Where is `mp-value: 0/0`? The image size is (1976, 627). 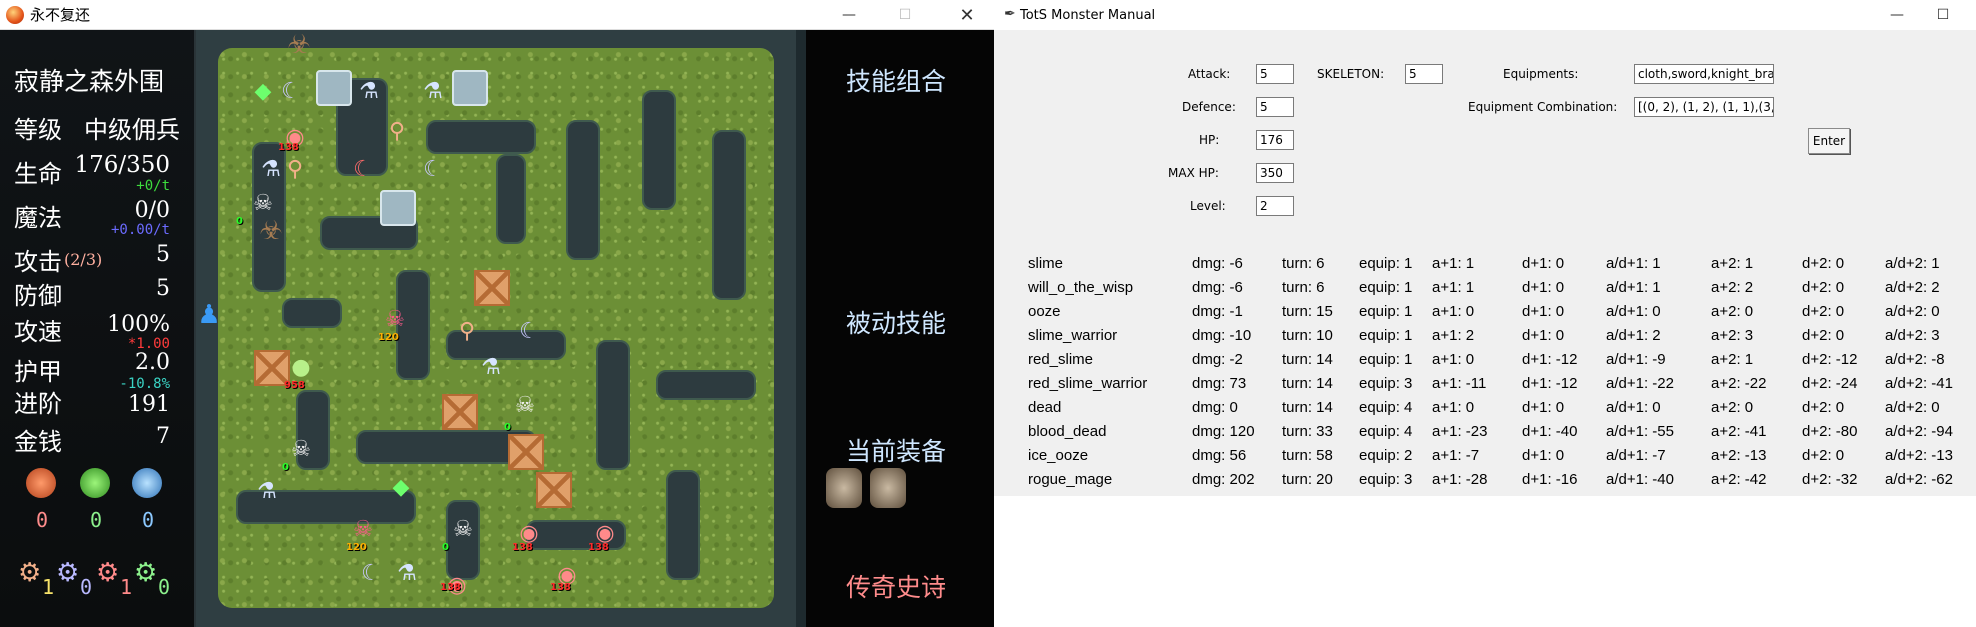
mp-value: 0/0 is located at coordinates (152, 210).